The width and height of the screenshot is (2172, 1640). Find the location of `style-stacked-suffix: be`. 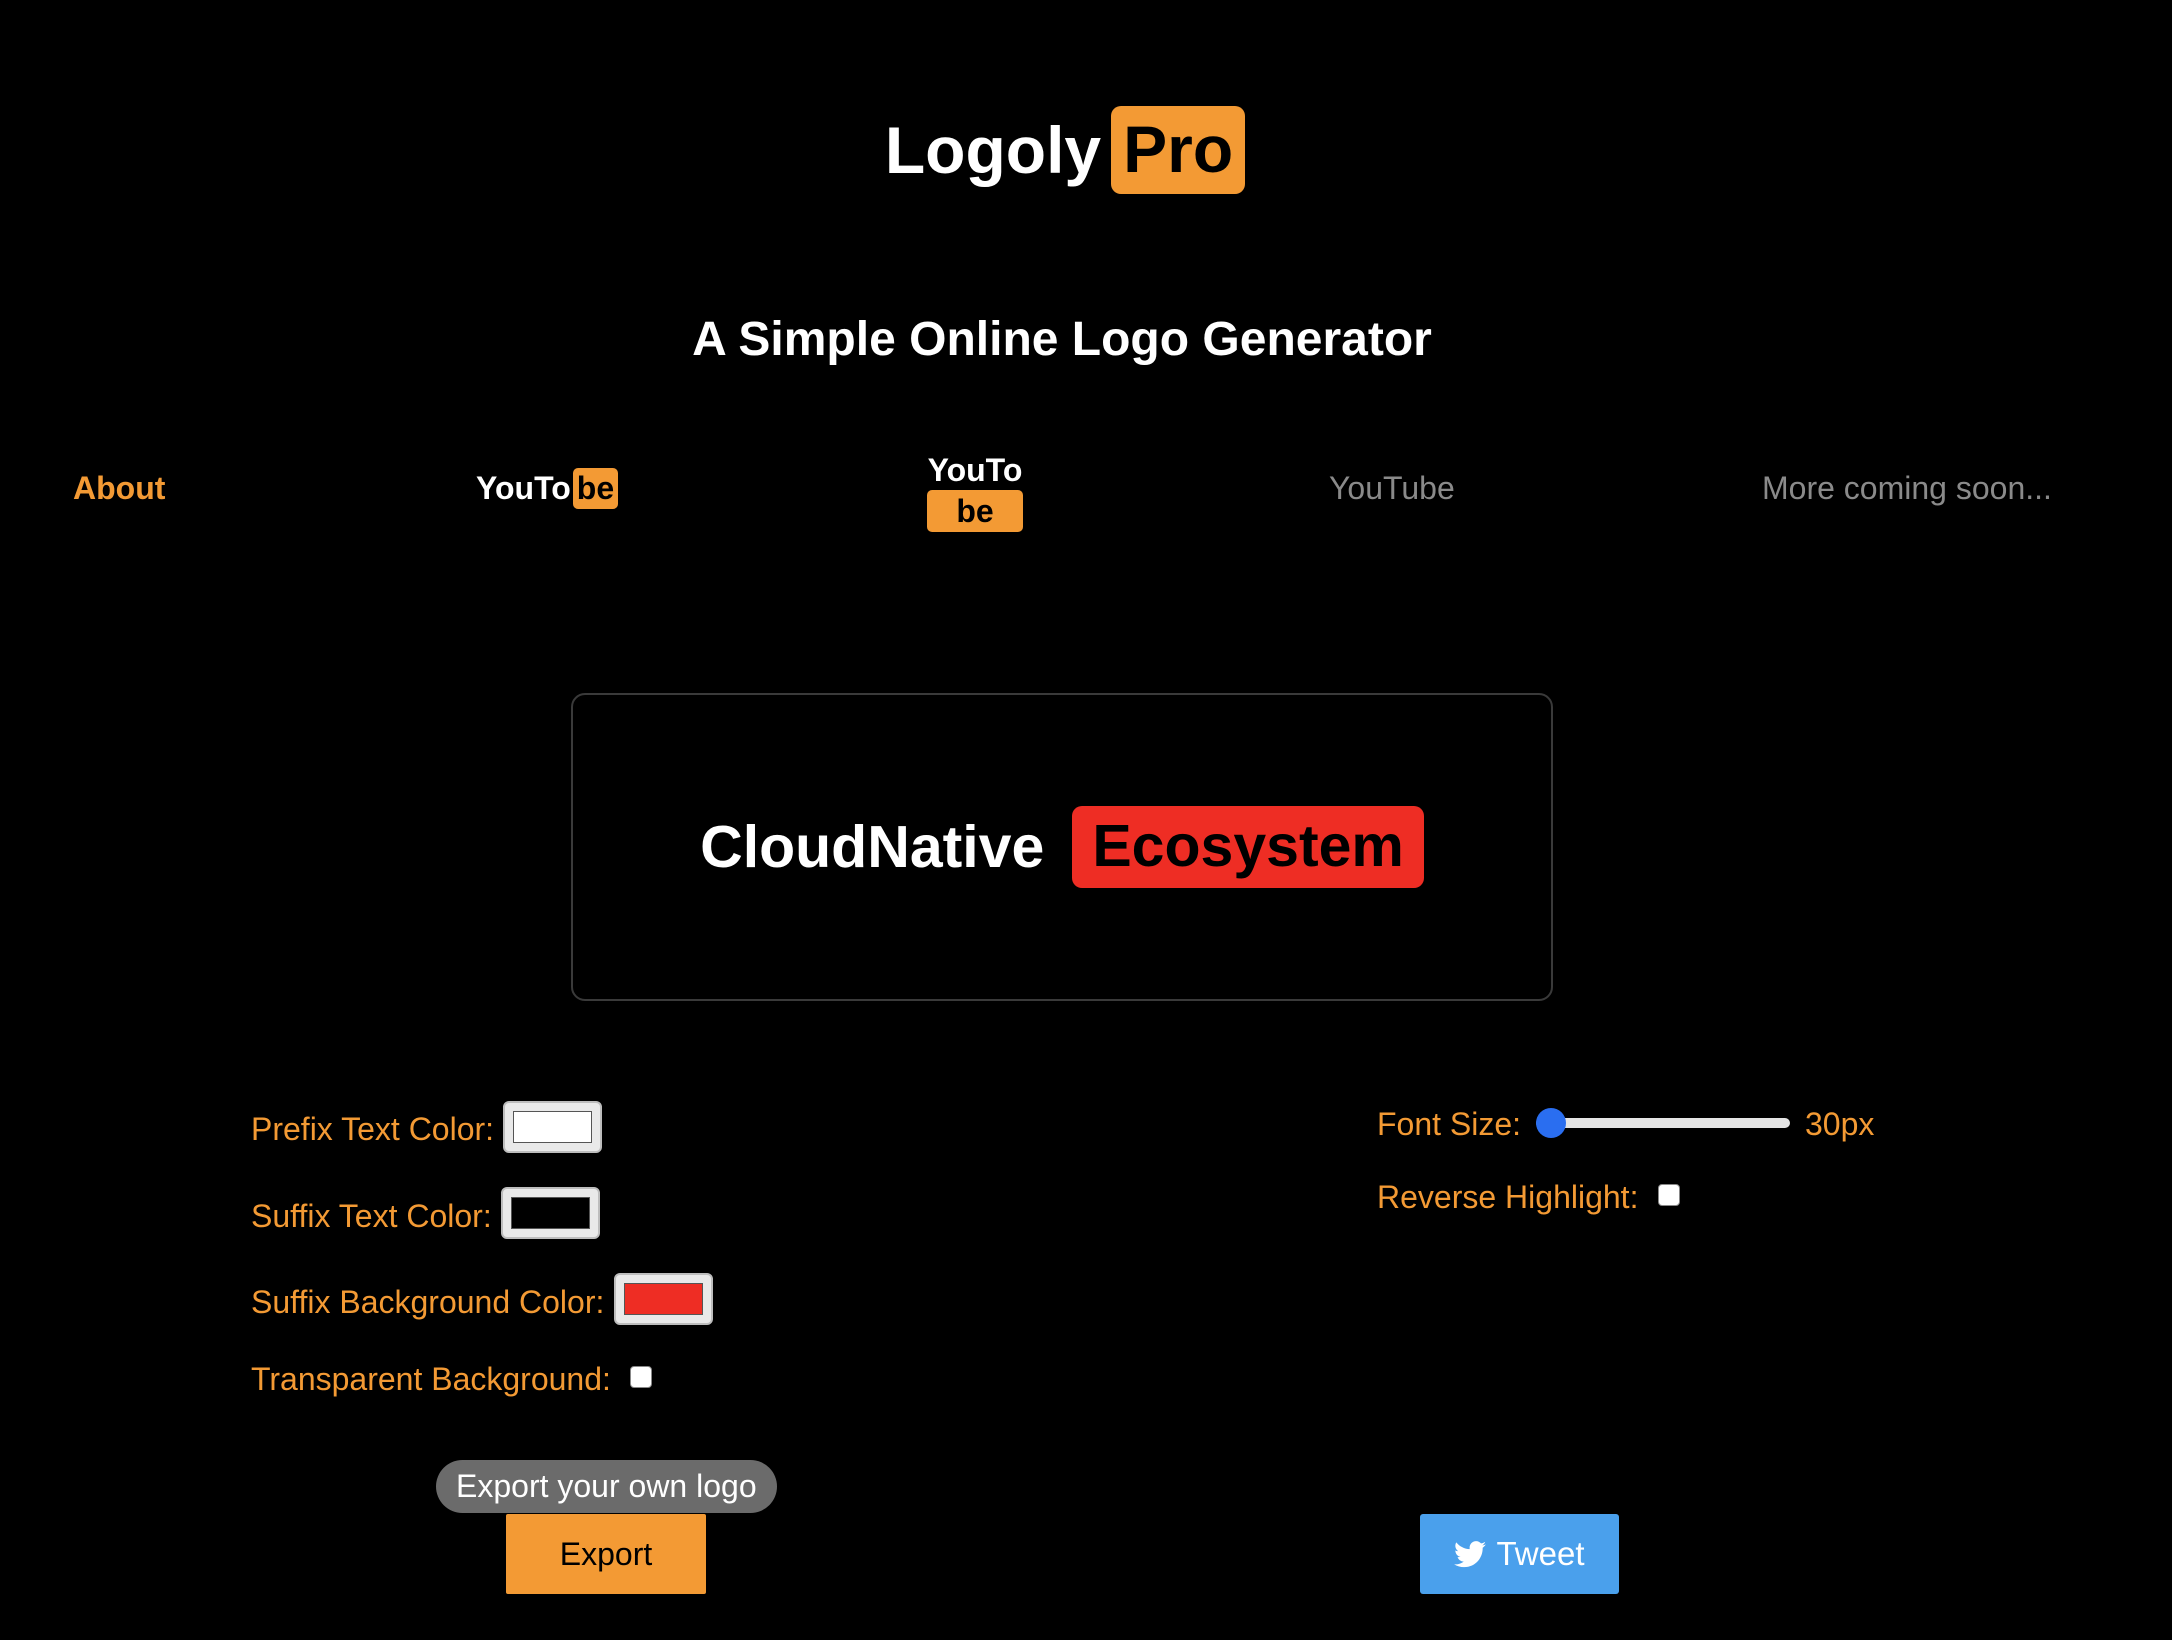

style-stacked-suffix: be is located at coordinates (975, 511).